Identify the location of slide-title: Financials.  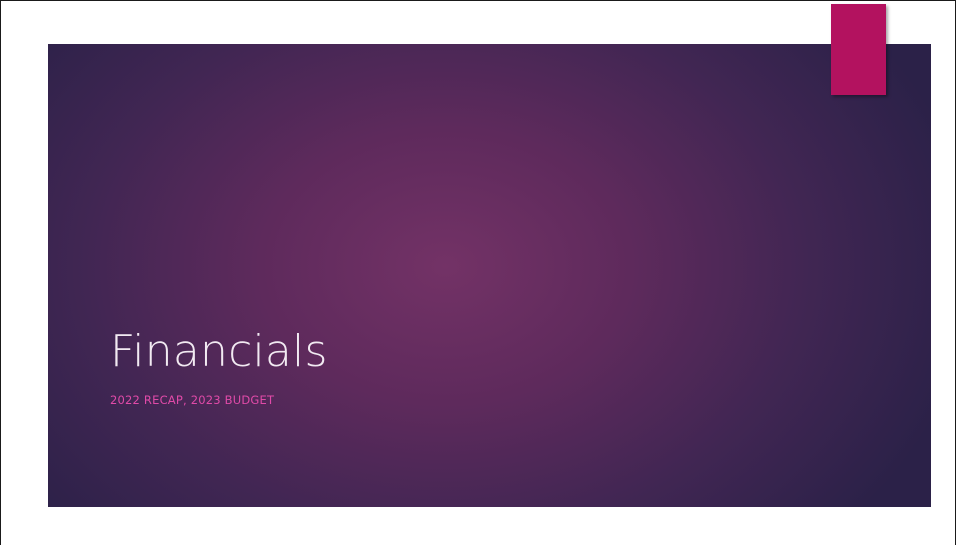
(219, 351).